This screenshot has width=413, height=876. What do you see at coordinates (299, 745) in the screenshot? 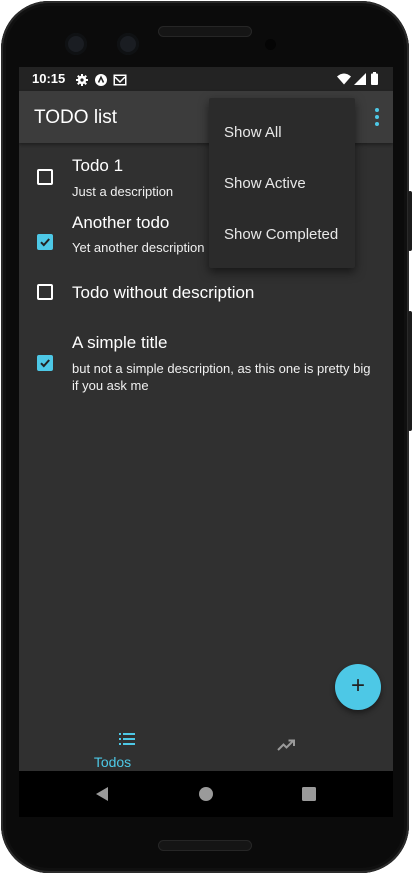
I see `tab-stats` at bounding box center [299, 745].